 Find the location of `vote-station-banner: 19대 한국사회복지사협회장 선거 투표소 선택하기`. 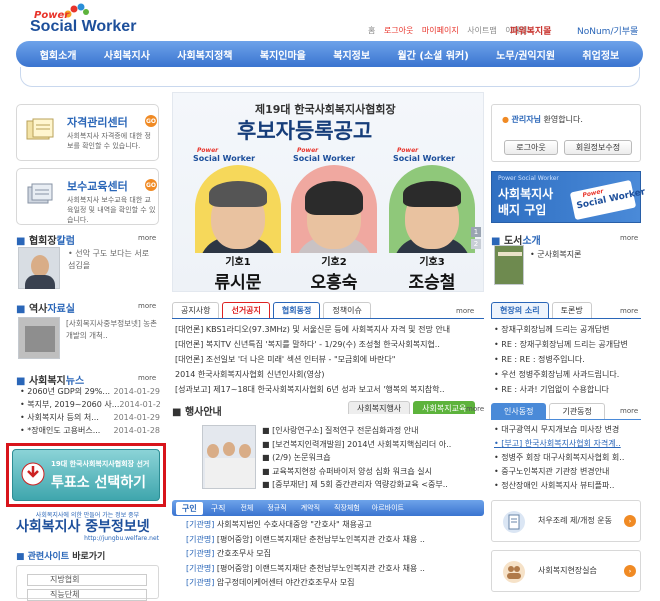

vote-station-banner: 19대 한국사회복지사협회장 선거 투표소 선택하기 is located at coordinates (86, 475).